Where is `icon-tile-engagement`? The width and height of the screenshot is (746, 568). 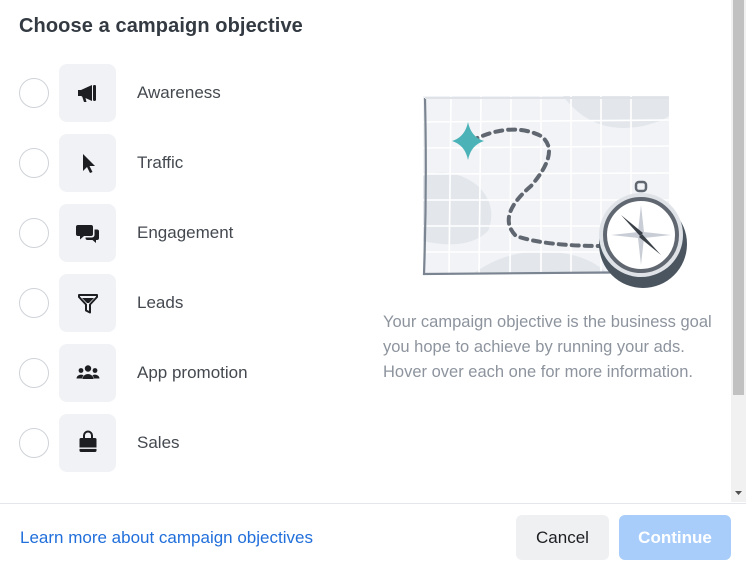
icon-tile-engagement is located at coordinates (87, 233).